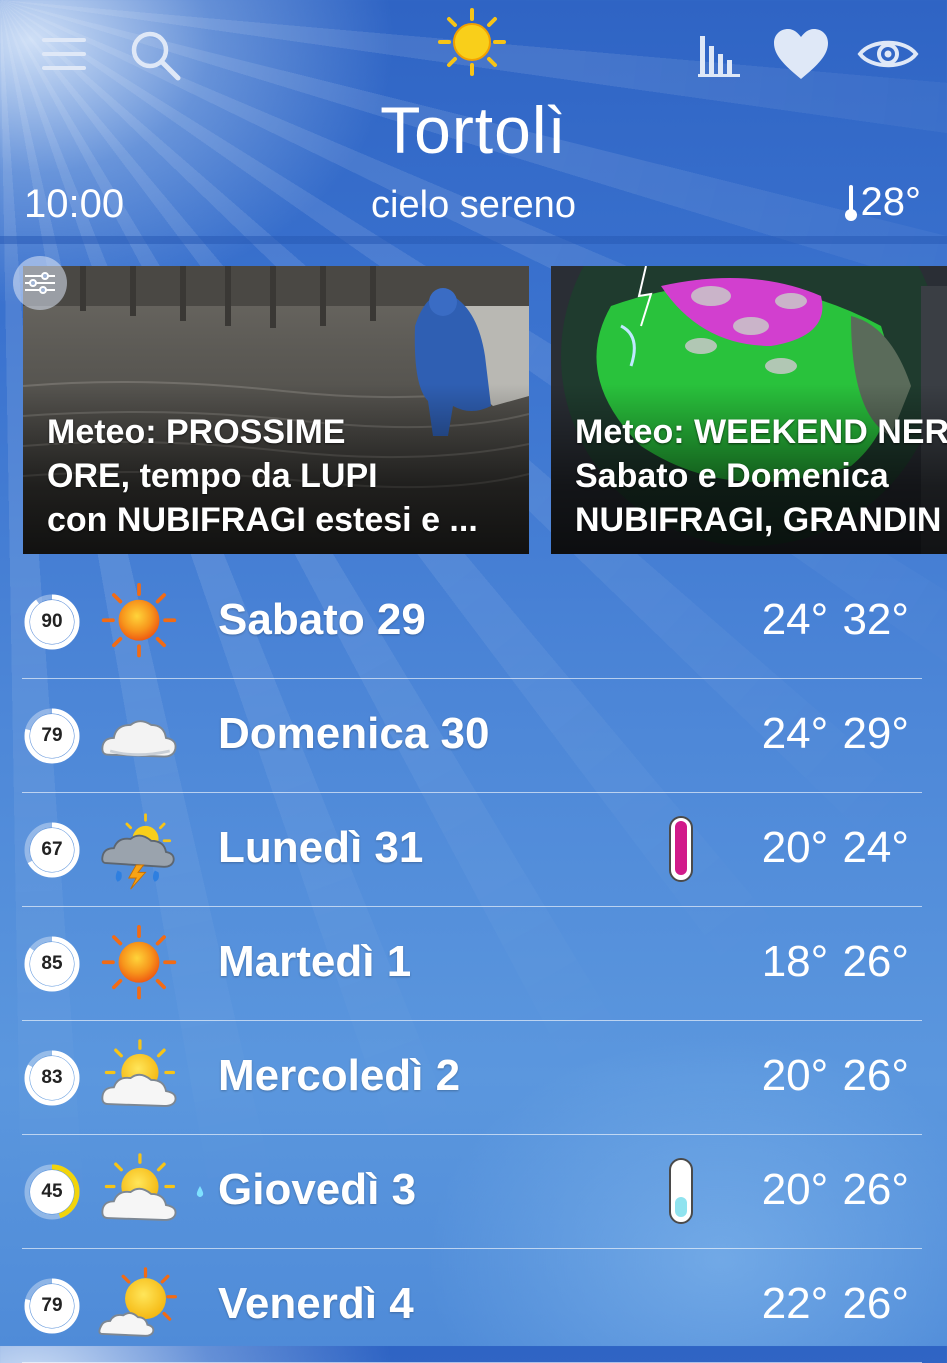 This screenshot has height=1363, width=947. What do you see at coordinates (473, 964) in the screenshot?
I see `forecast-day-row: 85 Martedì 1 18° 26°` at bounding box center [473, 964].